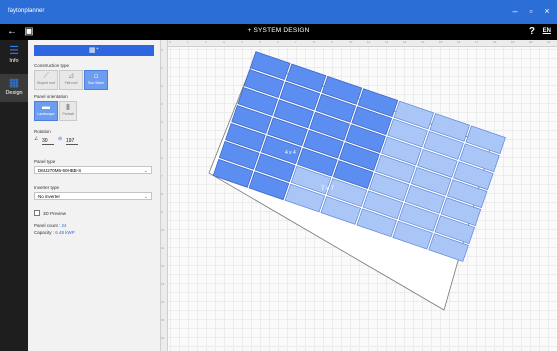 Image resolution: width=557 pixels, height=351 pixels. I want to click on orientation-portrait: ▮ Portrait, so click(68, 111).